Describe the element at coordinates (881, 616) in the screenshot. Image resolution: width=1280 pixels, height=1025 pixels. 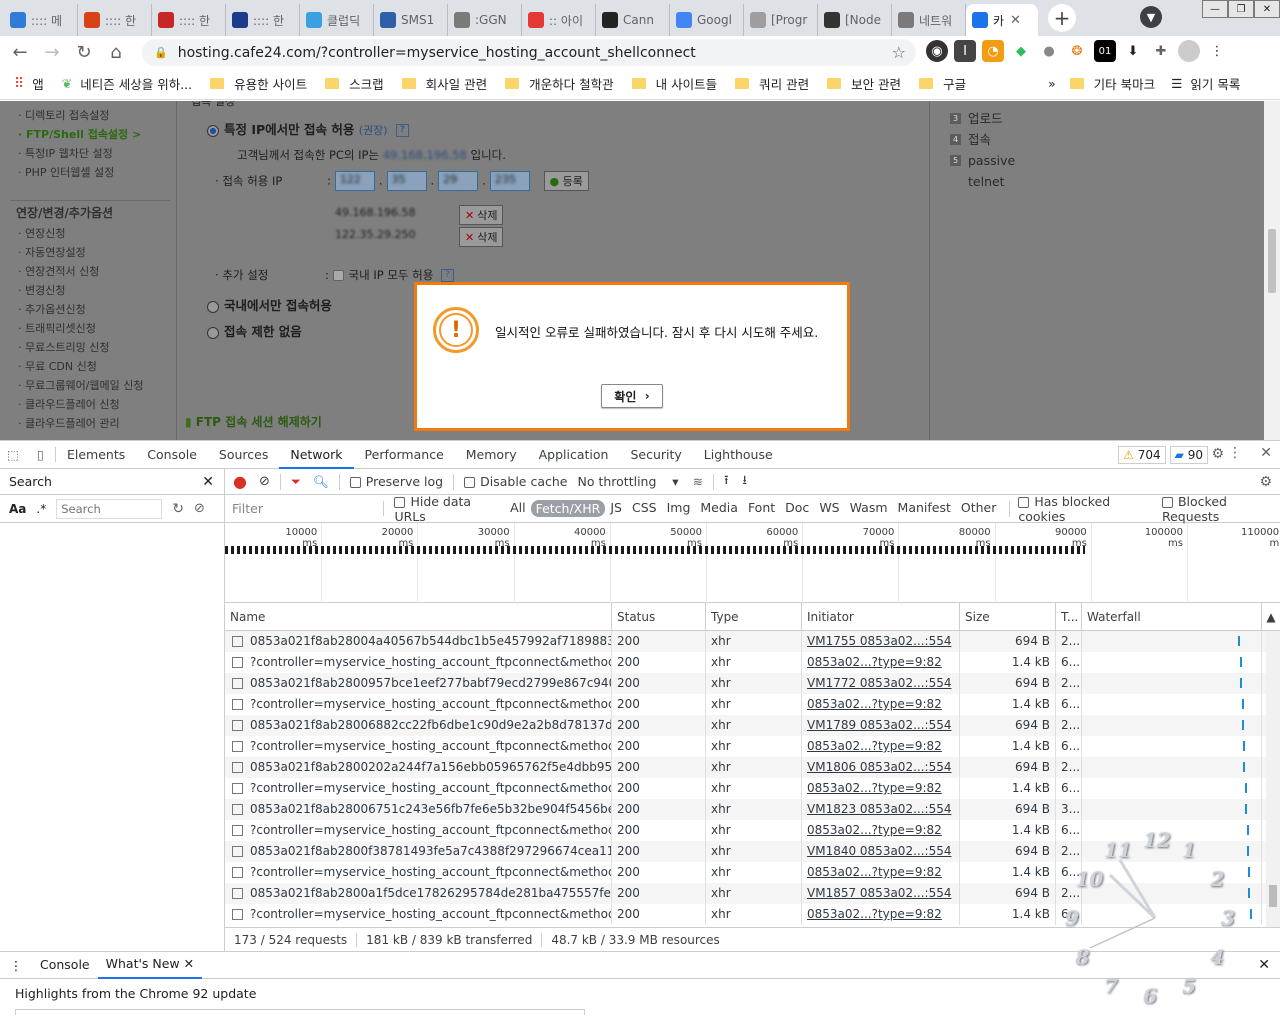
I see `column-header: Initiator` at that location.